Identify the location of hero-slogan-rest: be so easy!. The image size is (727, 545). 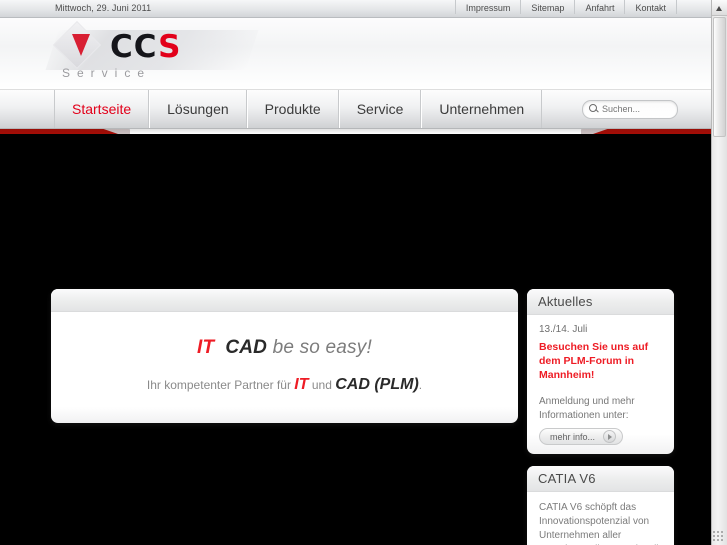
(322, 347).